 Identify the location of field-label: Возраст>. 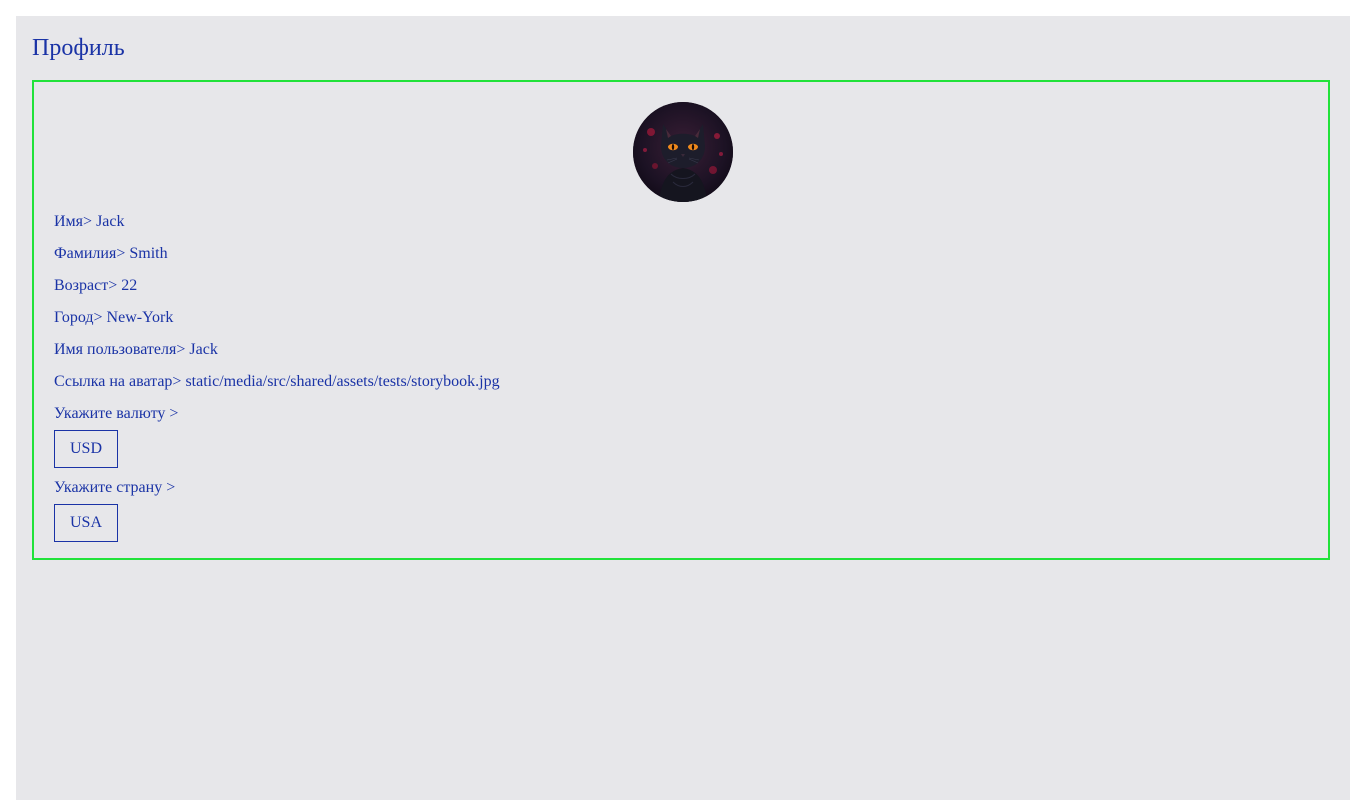
(86, 285).